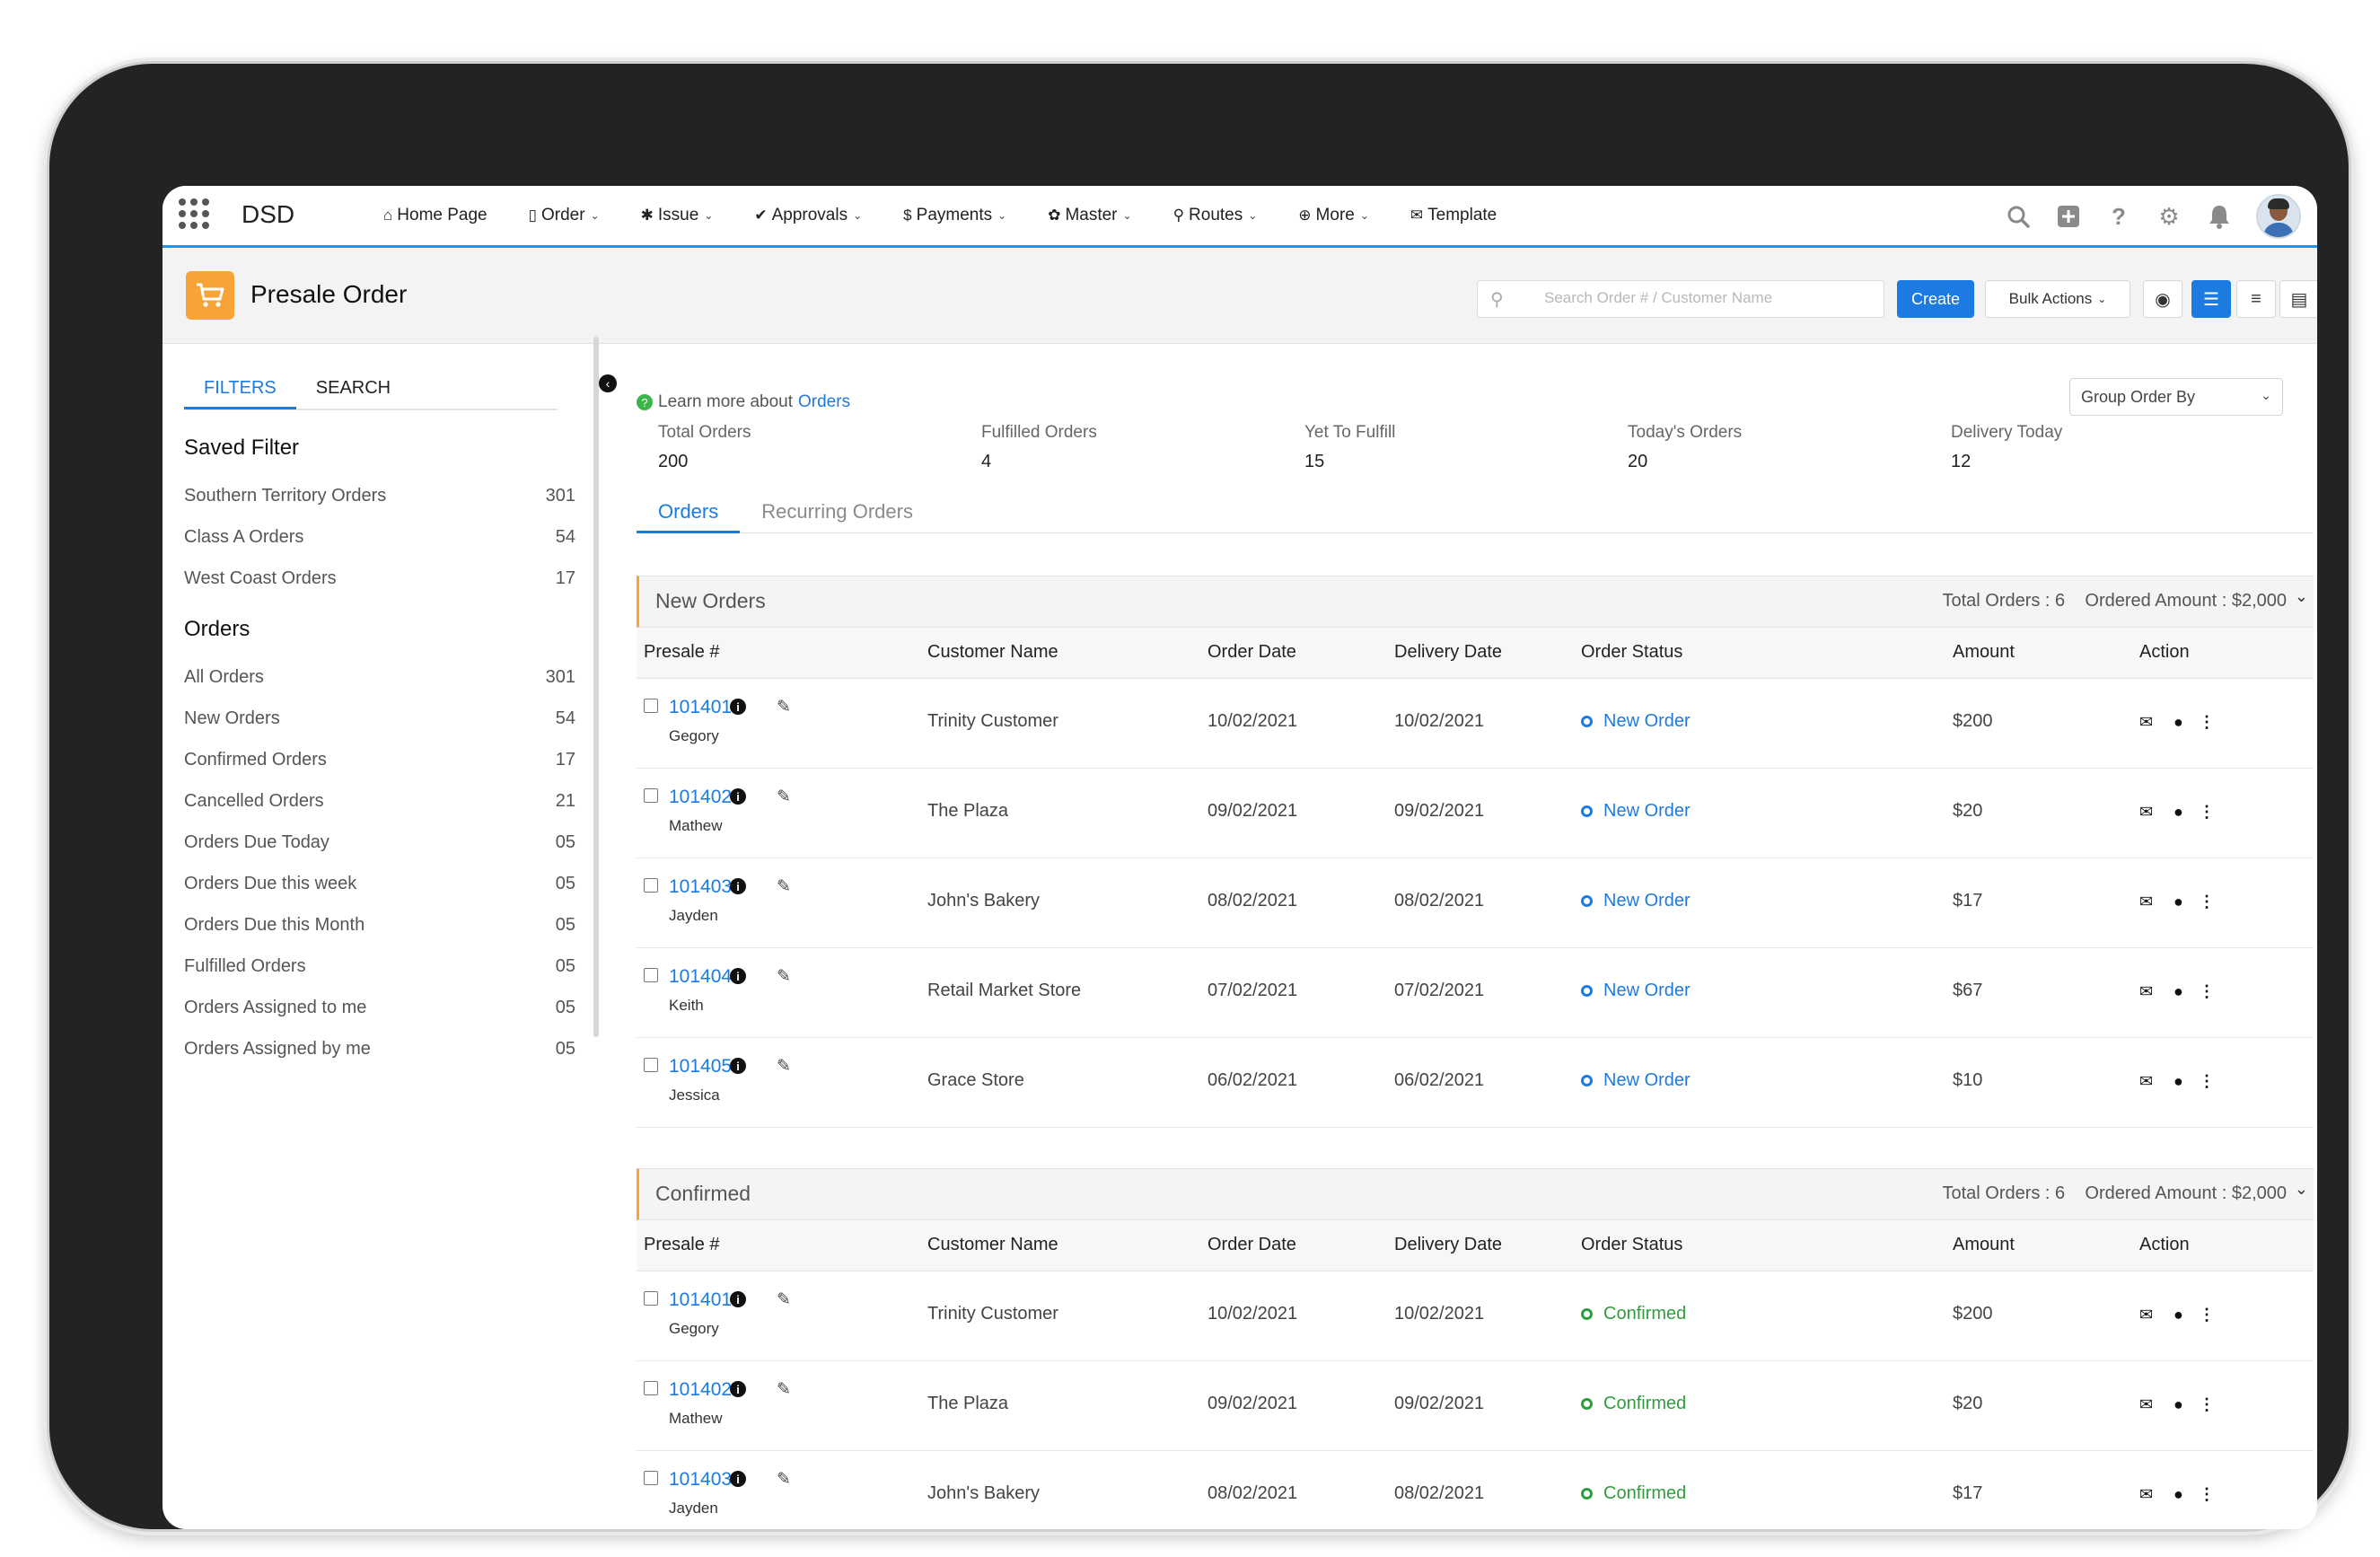 The width and height of the screenshot is (2380, 1557). I want to click on orders-filter-item: New Orders 54, so click(379, 718).